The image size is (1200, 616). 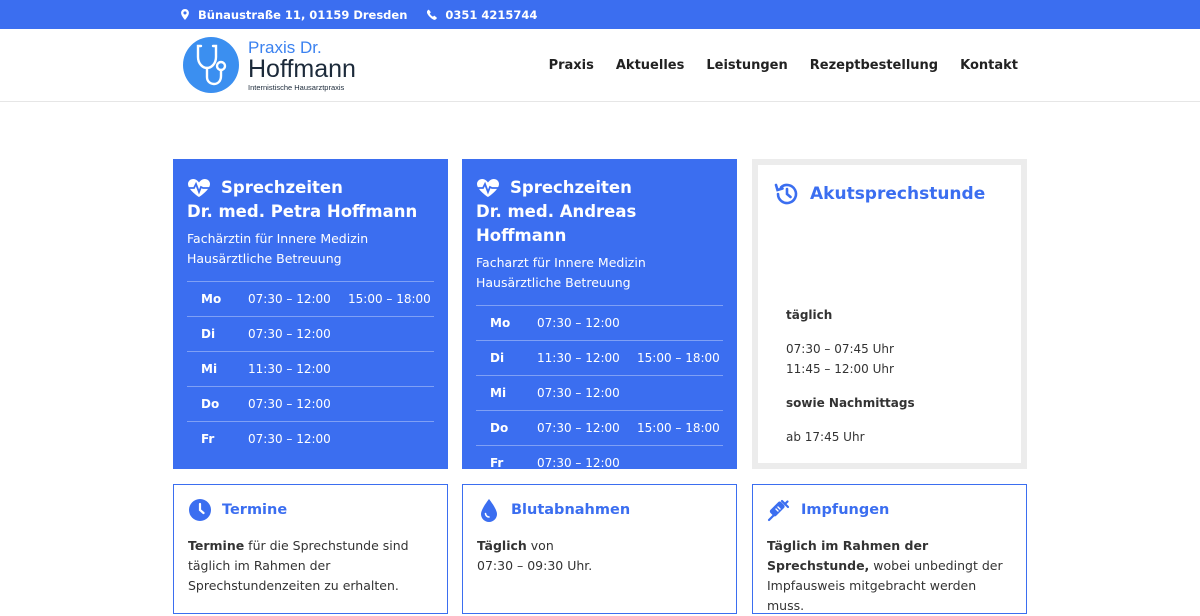 What do you see at coordinates (303, 14) in the screenshot?
I see `address-text: Bünaustraße 11, 01159 Dresden` at bounding box center [303, 14].